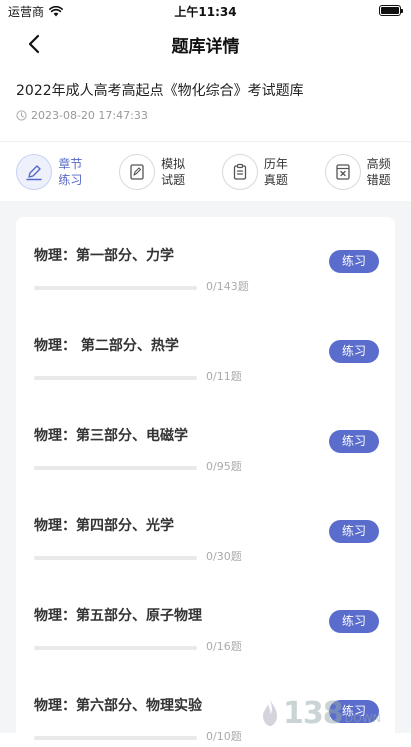 This screenshot has height=747, width=411. Describe the element at coordinates (363, 718) in the screenshot. I see `watermark-subtext: DOWN` at that location.